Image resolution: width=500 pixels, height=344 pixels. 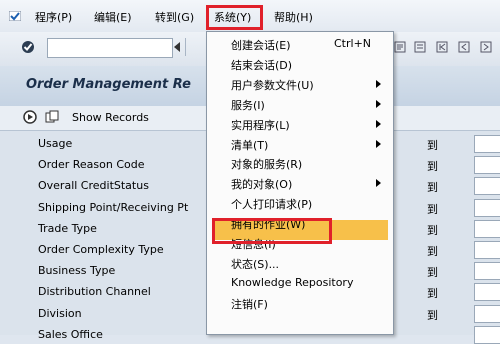 I want to click on menu-edit: 编辑(E), so click(x=113, y=18).